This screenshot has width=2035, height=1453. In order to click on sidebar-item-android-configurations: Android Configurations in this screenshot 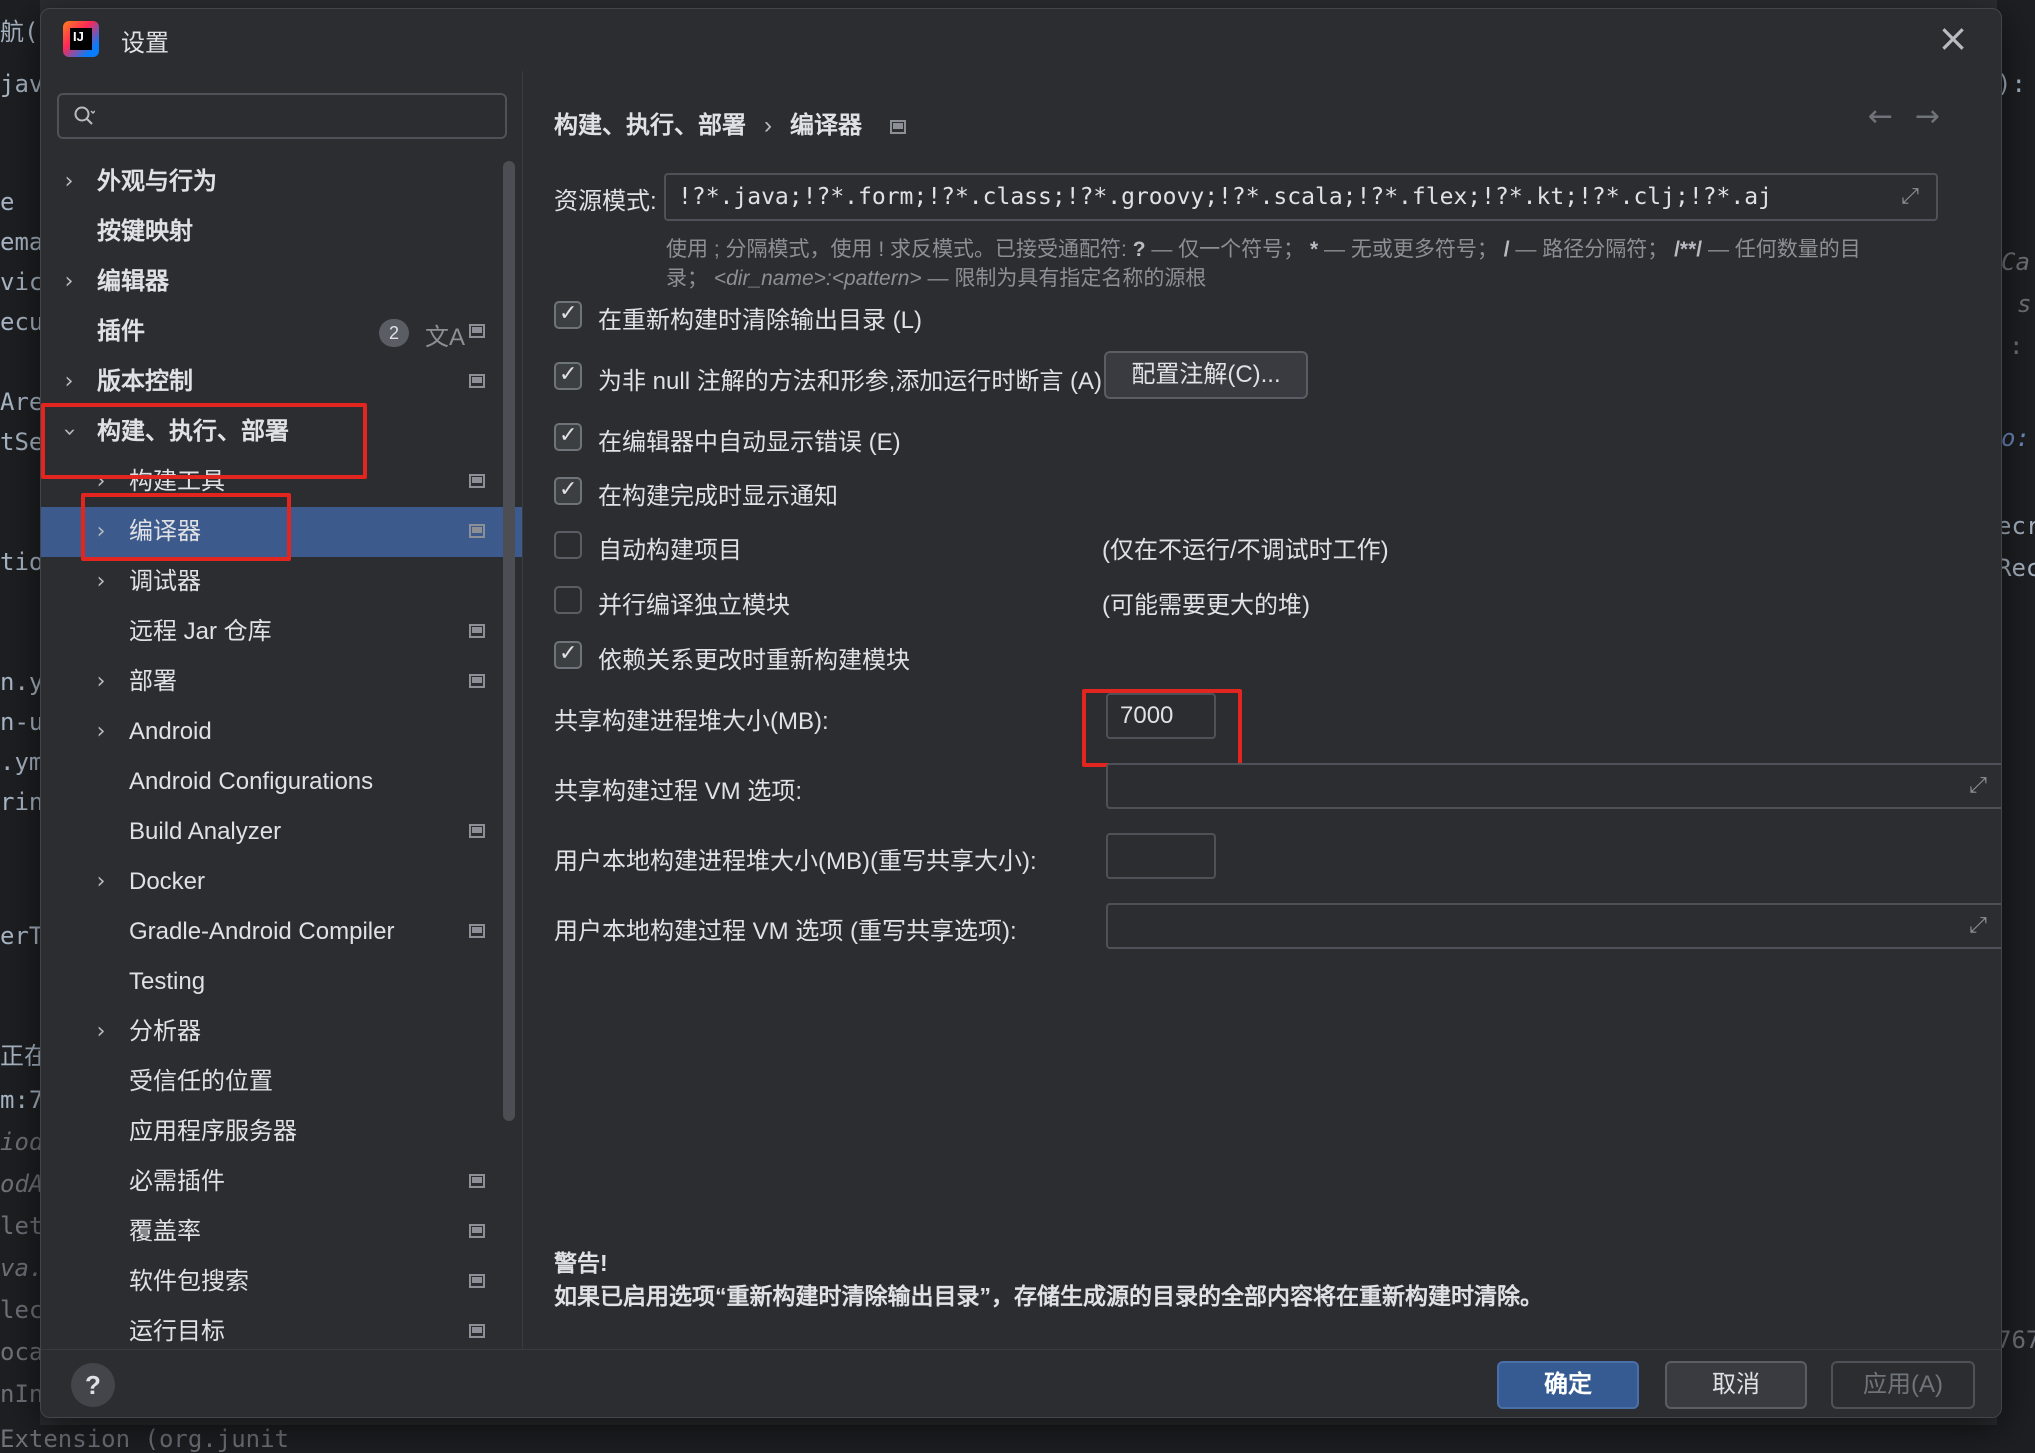, I will do `click(281, 782)`.